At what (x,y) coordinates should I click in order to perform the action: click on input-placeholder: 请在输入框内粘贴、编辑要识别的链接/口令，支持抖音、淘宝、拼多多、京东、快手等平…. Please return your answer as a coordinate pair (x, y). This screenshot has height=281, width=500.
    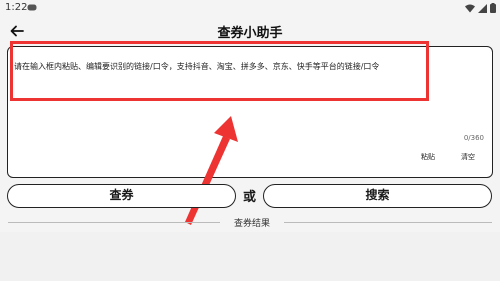
    Looking at the image, I should click on (249, 66).